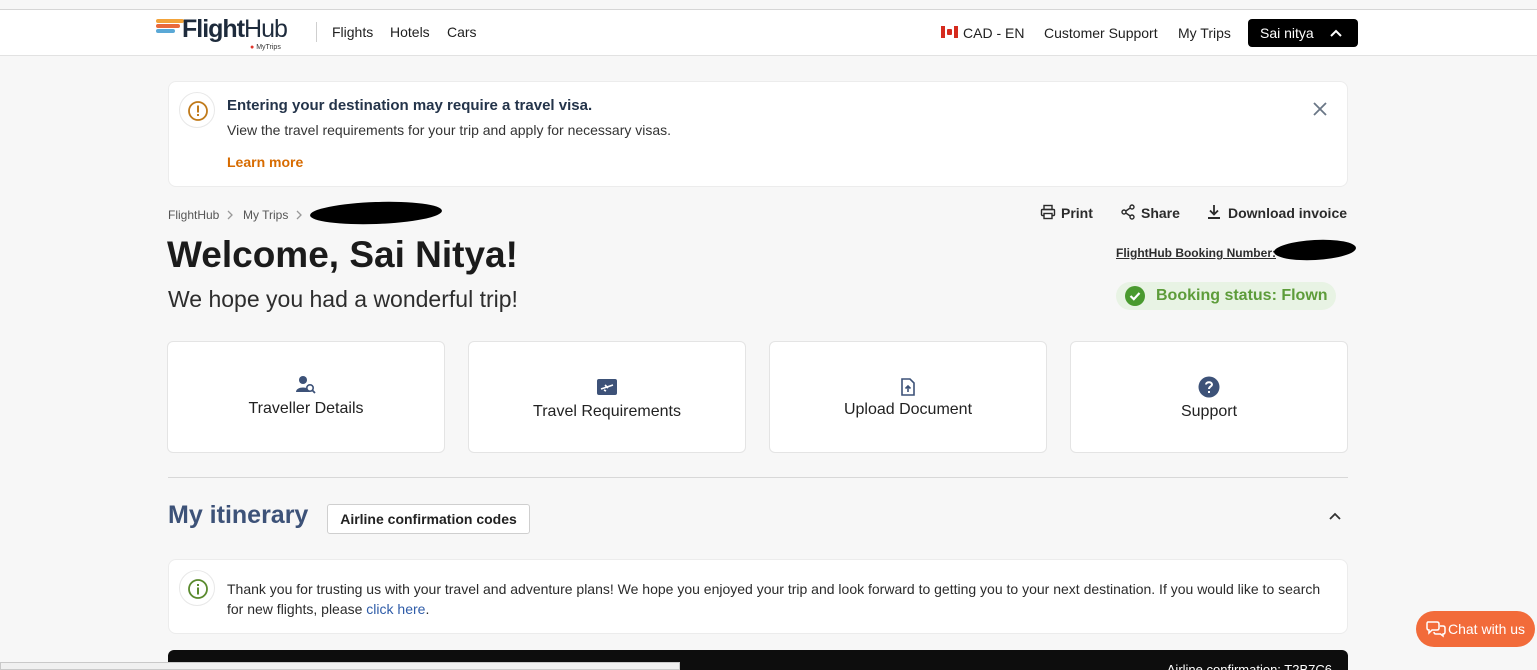 The height and width of the screenshot is (670, 1537). I want to click on booking-number-link: FlightHub Booking Number:, so click(1196, 253).